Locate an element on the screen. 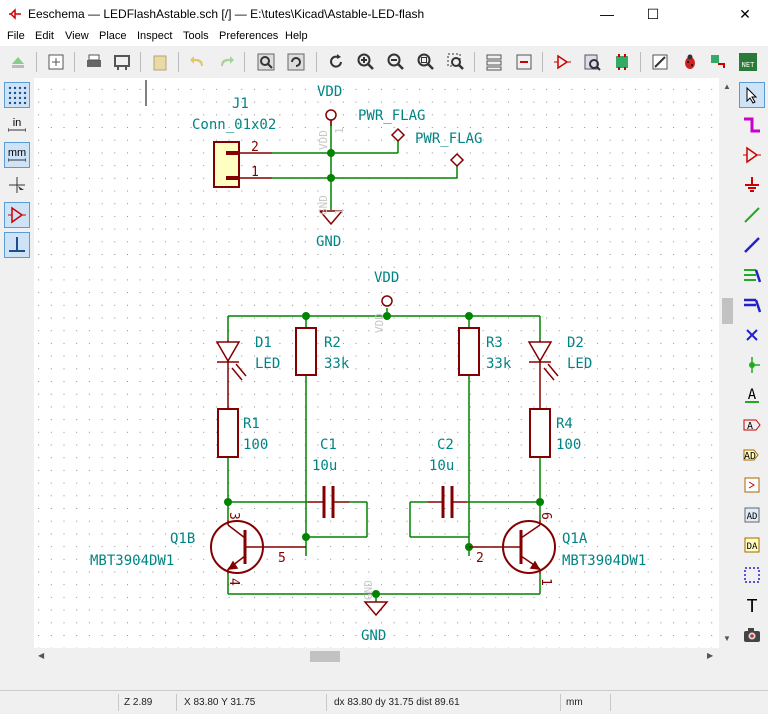 The image size is (768, 714). menu-file: File is located at coordinates (16, 36).